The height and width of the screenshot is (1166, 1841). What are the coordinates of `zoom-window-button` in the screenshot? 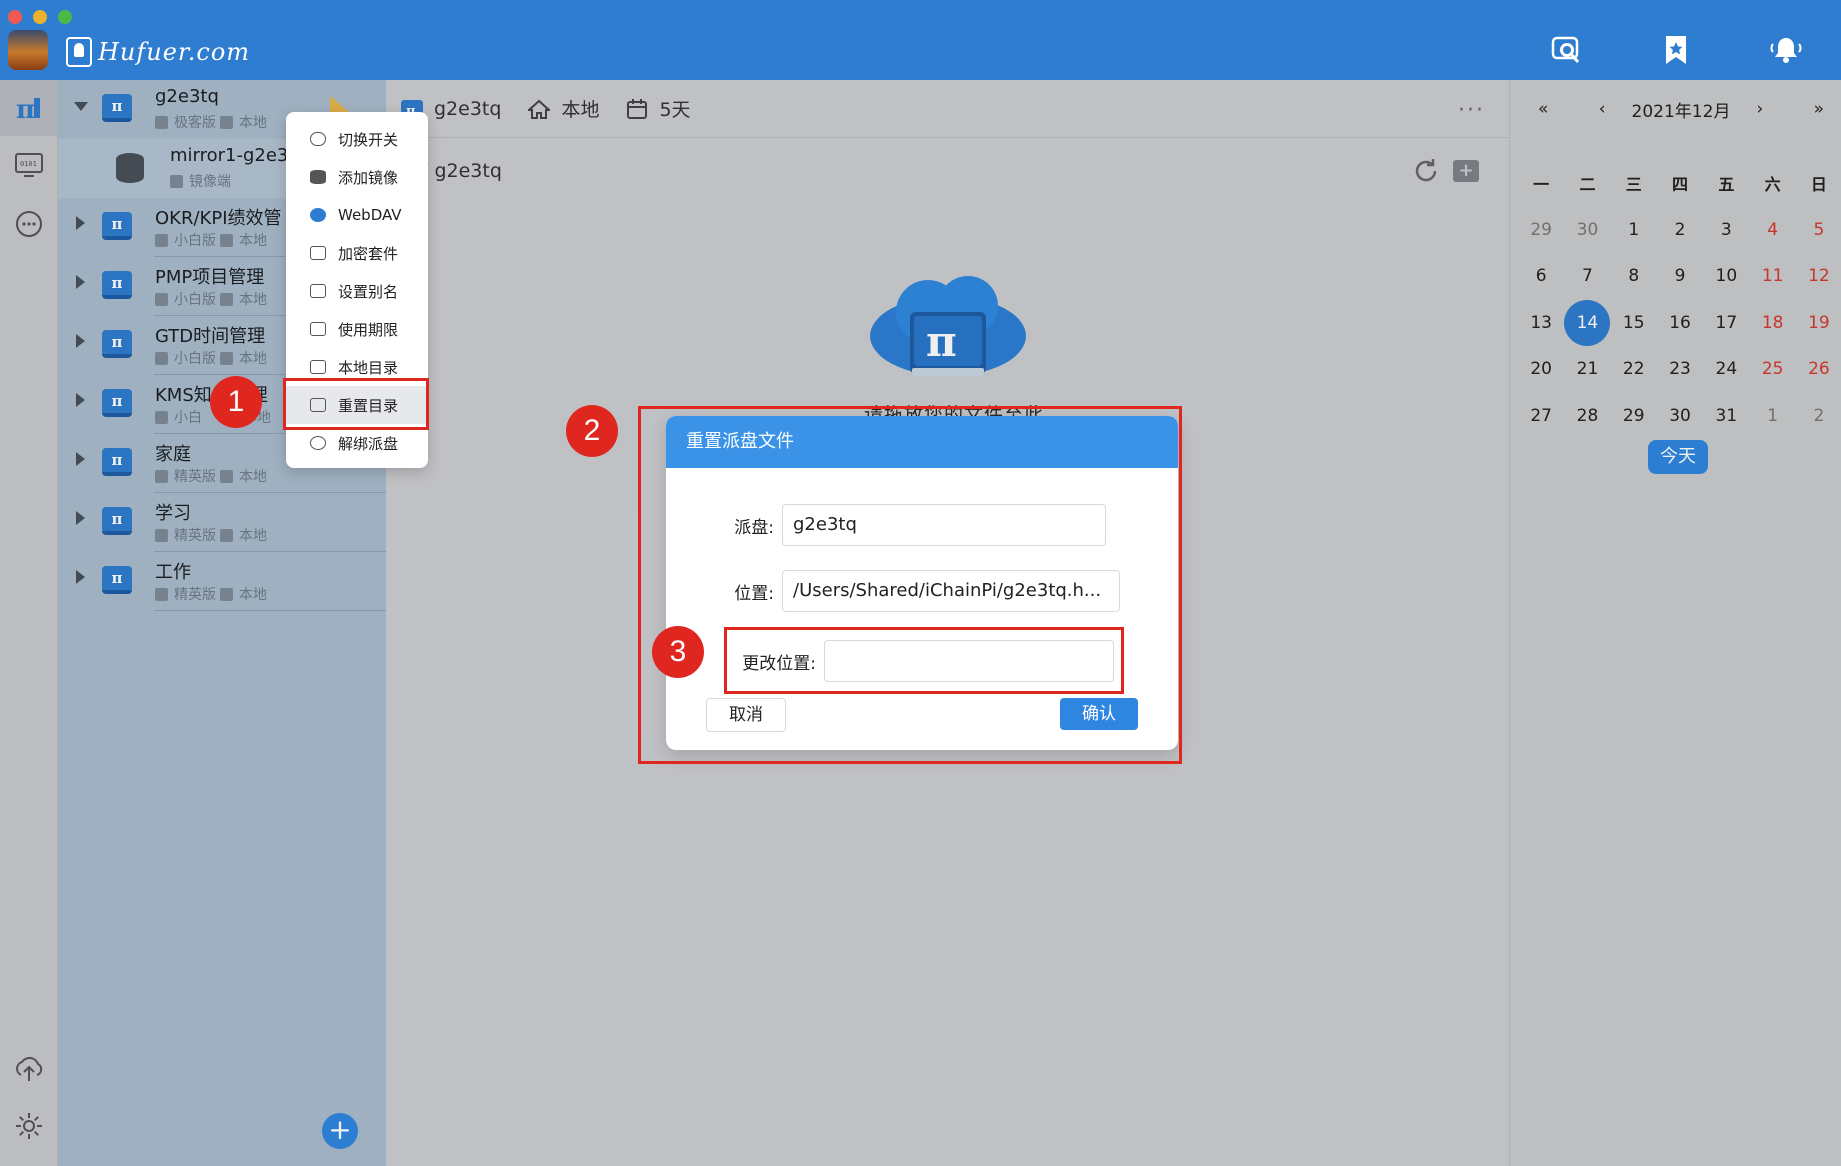 It's located at (65, 17).